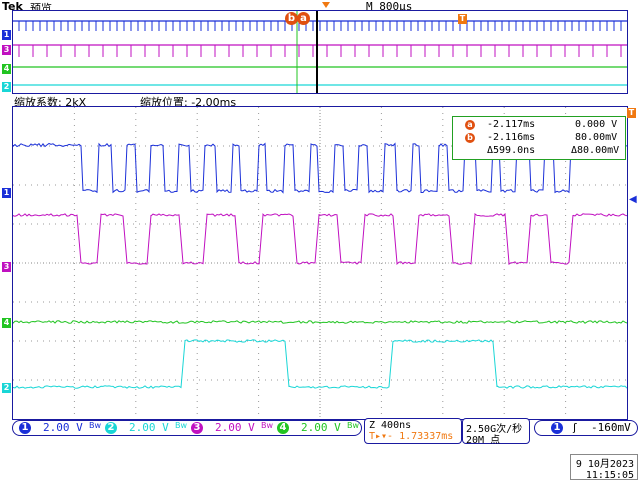 This screenshot has height=481, width=640. What do you see at coordinates (6, 87) in the screenshot?
I see `ch2-overview-tag: 2` at bounding box center [6, 87].